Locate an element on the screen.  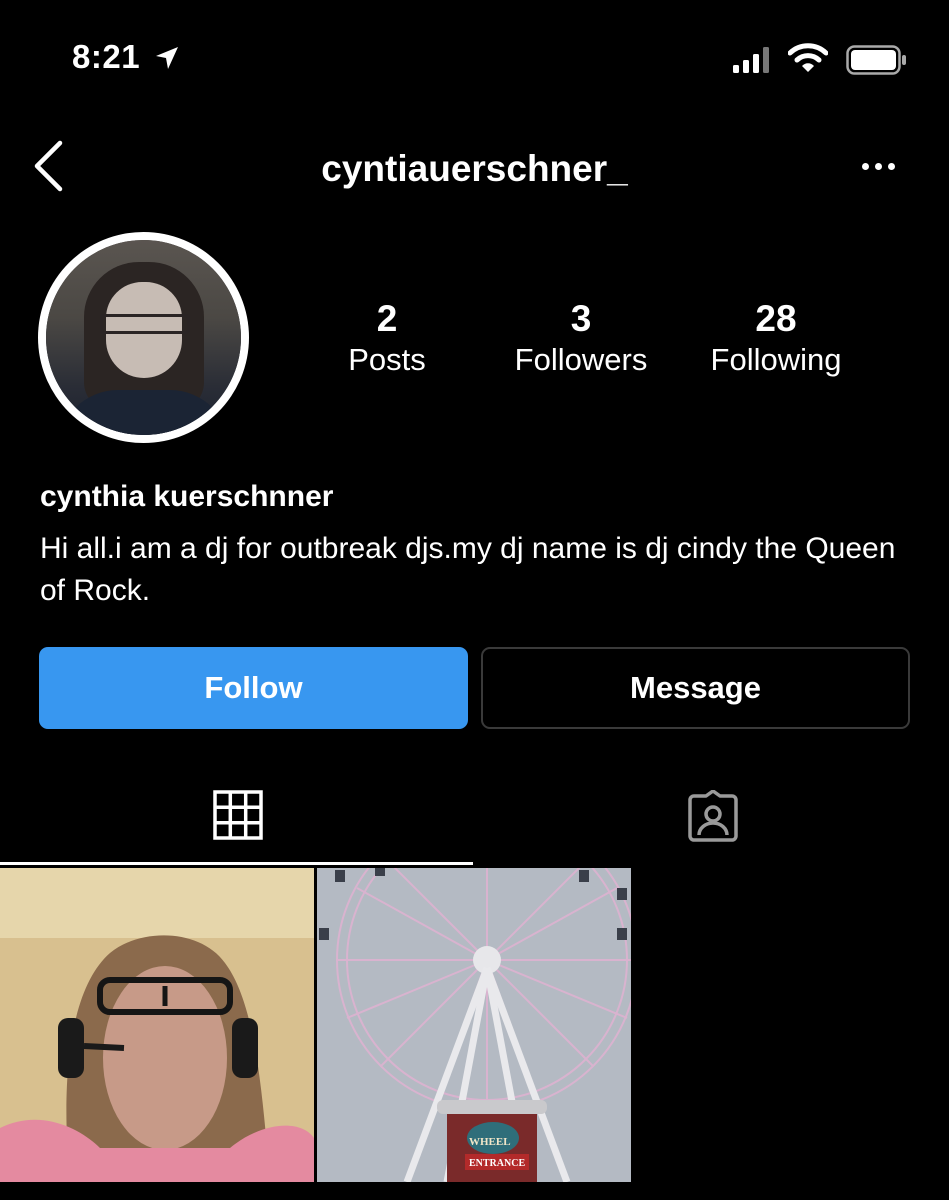
active-tab-indicator is located at coordinates (236, 863).